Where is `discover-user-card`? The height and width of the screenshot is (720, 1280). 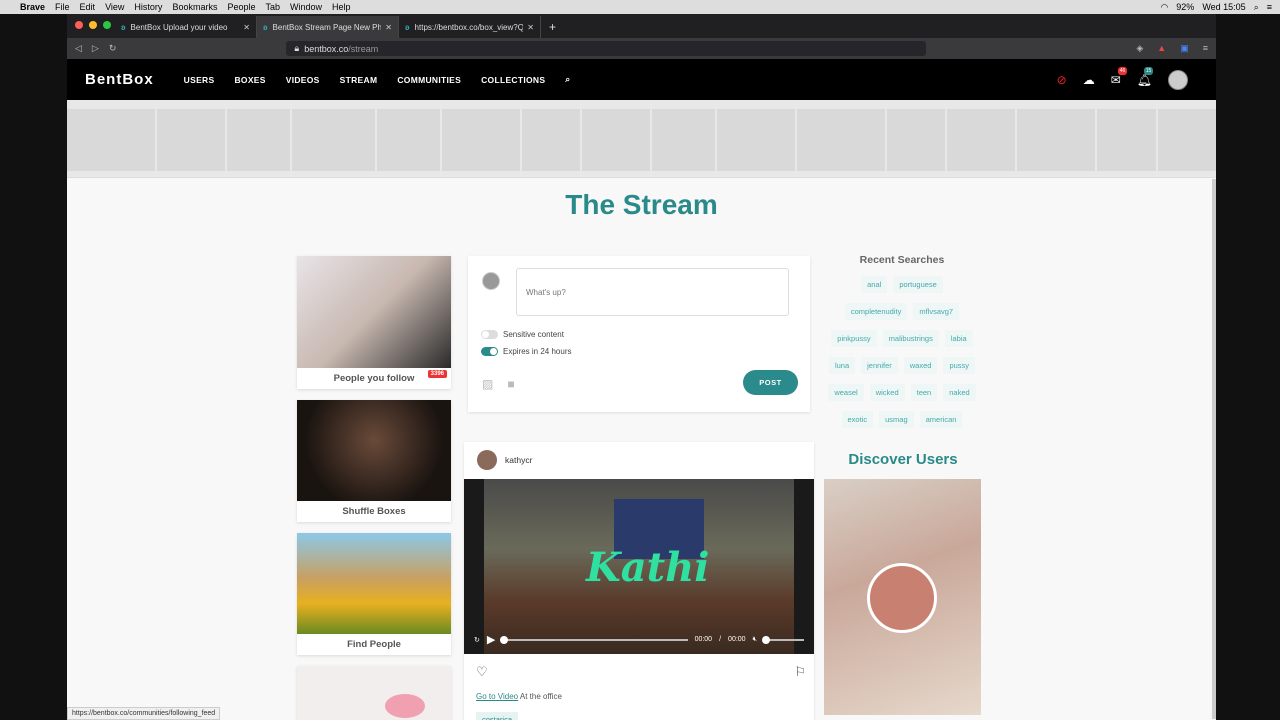 discover-user-card is located at coordinates (902, 597).